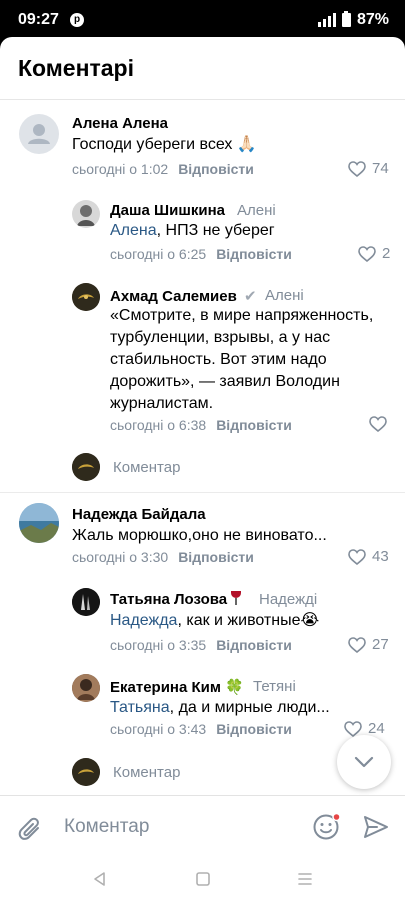 The width and height of the screenshot is (405, 900). I want to click on comment-text-line: «Смотрите, в мире напряженность,, so click(242, 315).